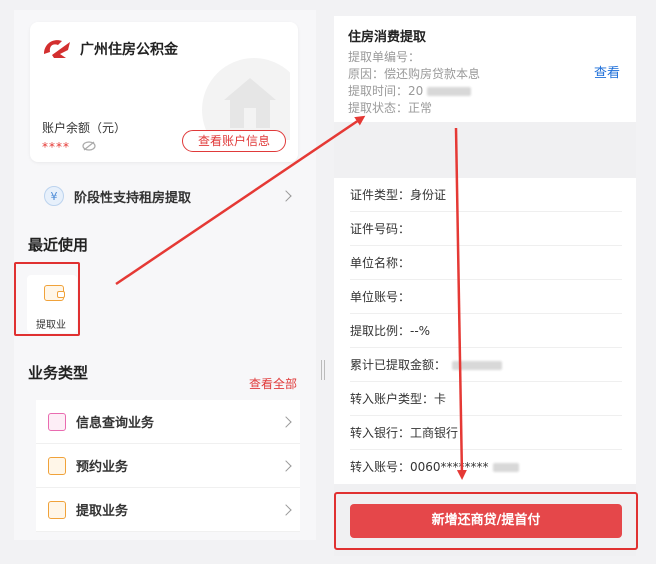 The height and width of the screenshot is (564, 656). I want to click on recent-title: 最近使用, so click(58, 245).